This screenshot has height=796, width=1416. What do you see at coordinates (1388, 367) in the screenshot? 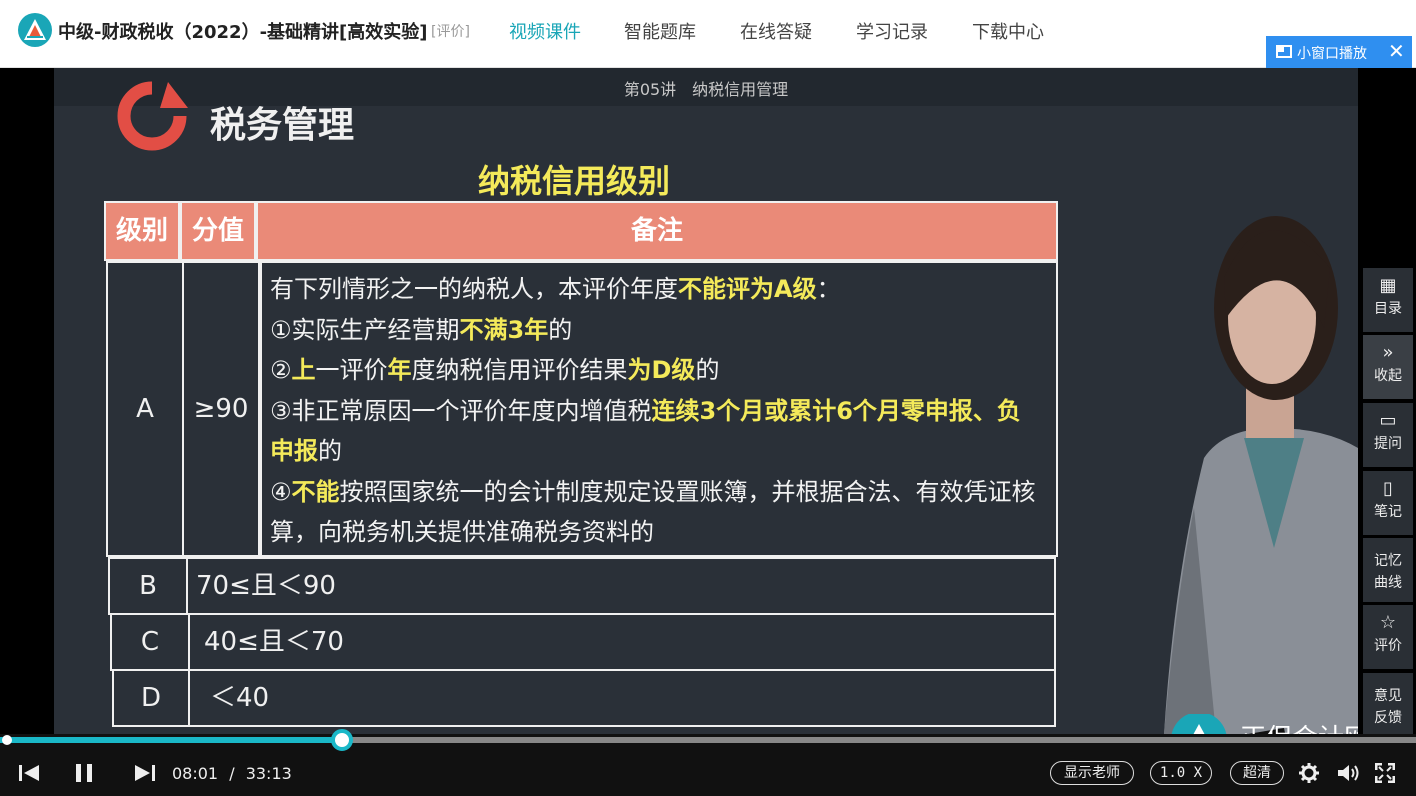
I see `side-item-collapse: » 收起` at bounding box center [1388, 367].